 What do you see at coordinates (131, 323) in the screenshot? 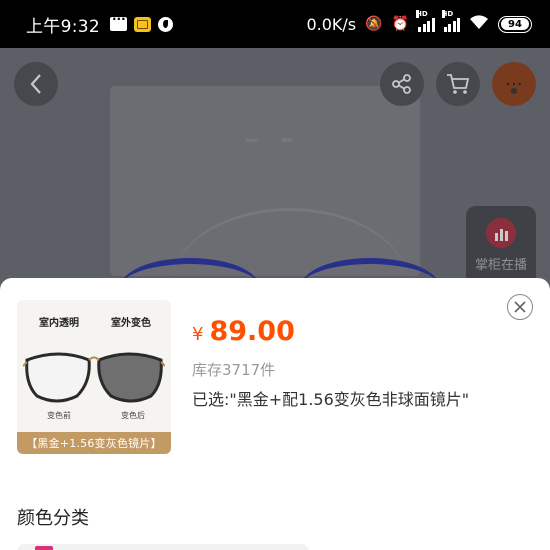
I see `thumb-label-outdoor: 室外变色` at bounding box center [131, 323].